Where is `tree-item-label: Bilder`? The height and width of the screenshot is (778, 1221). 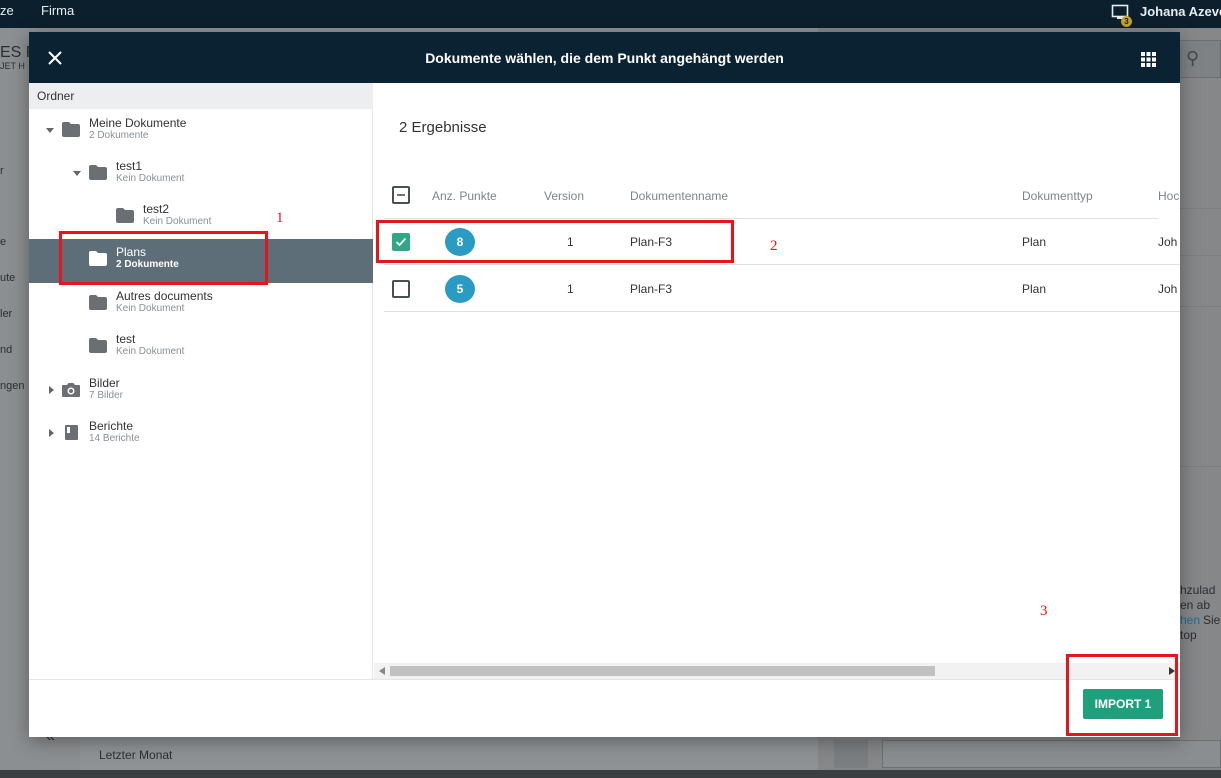
tree-item-label: Bilder is located at coordinates (104, 383).